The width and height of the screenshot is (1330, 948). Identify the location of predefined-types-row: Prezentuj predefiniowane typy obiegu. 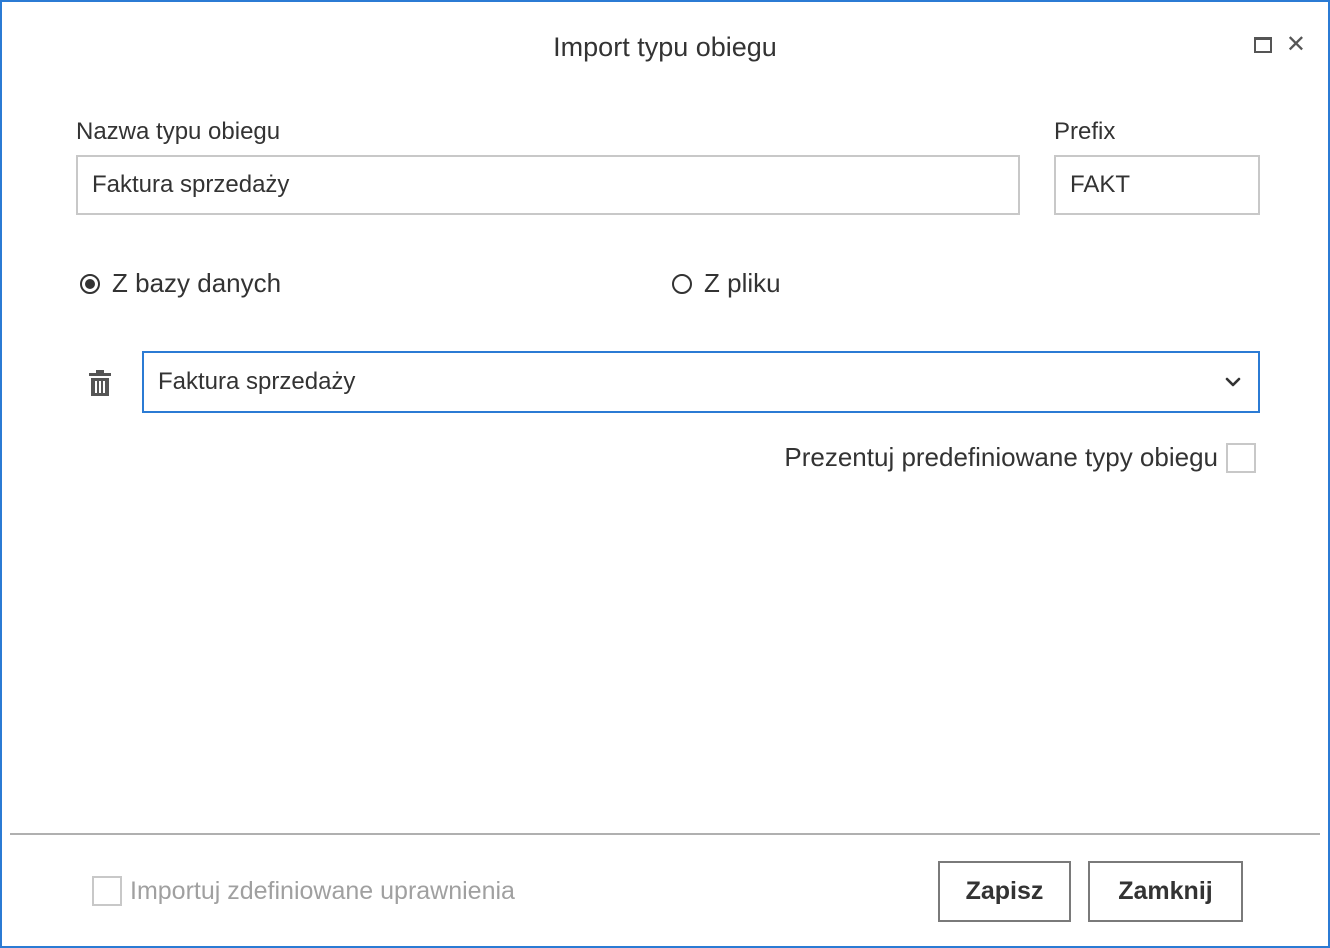
(1020, 457).